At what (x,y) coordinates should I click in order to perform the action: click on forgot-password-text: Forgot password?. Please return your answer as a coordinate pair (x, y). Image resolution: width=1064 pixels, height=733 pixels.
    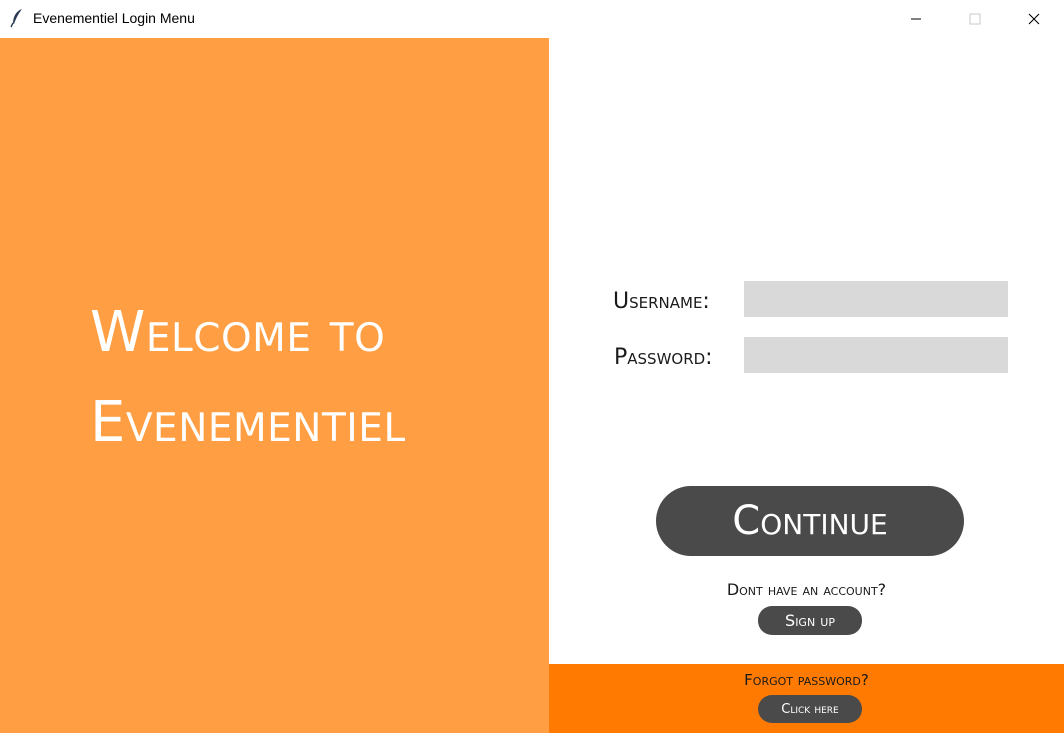
    Looking at the image, I should click on (806, 680).